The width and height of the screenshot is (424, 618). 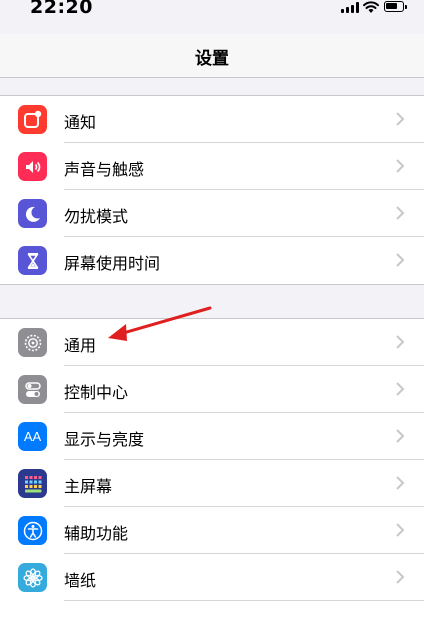 I want to click on battery-tip, so click(x=406, y=7).